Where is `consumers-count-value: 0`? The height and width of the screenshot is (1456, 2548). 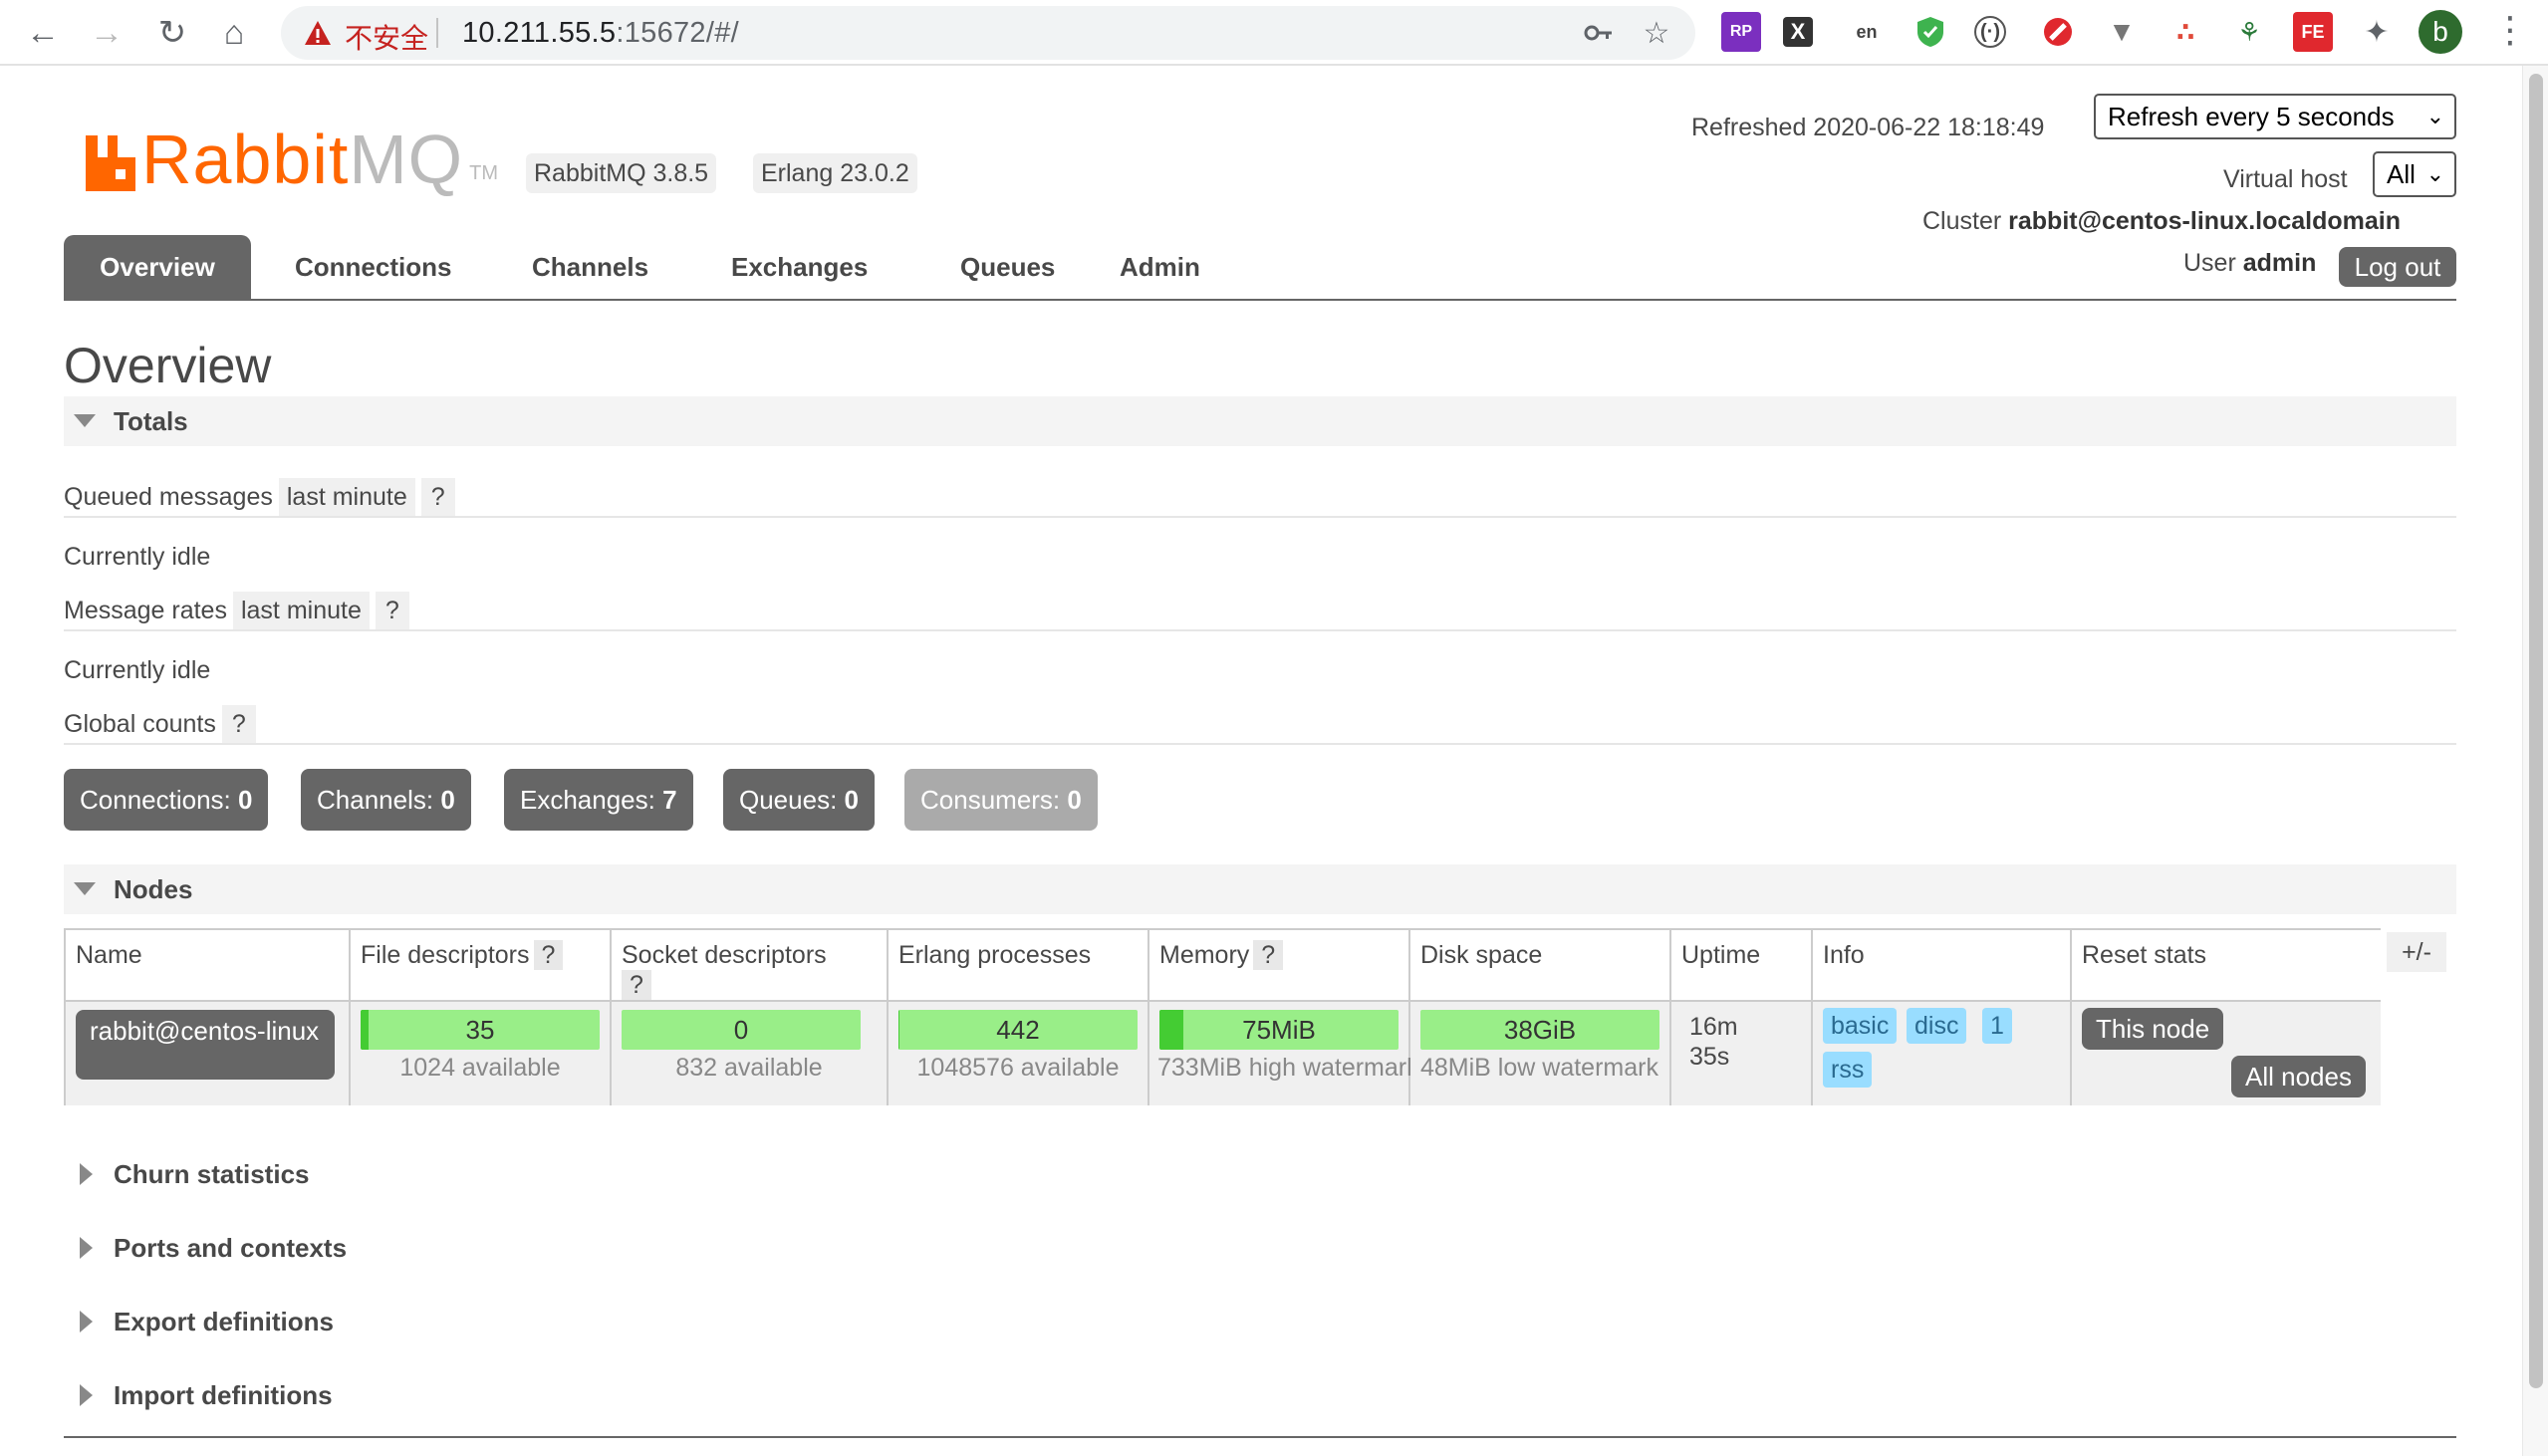 consumers-count-value: 0 is located at coordinates (1074, 800).